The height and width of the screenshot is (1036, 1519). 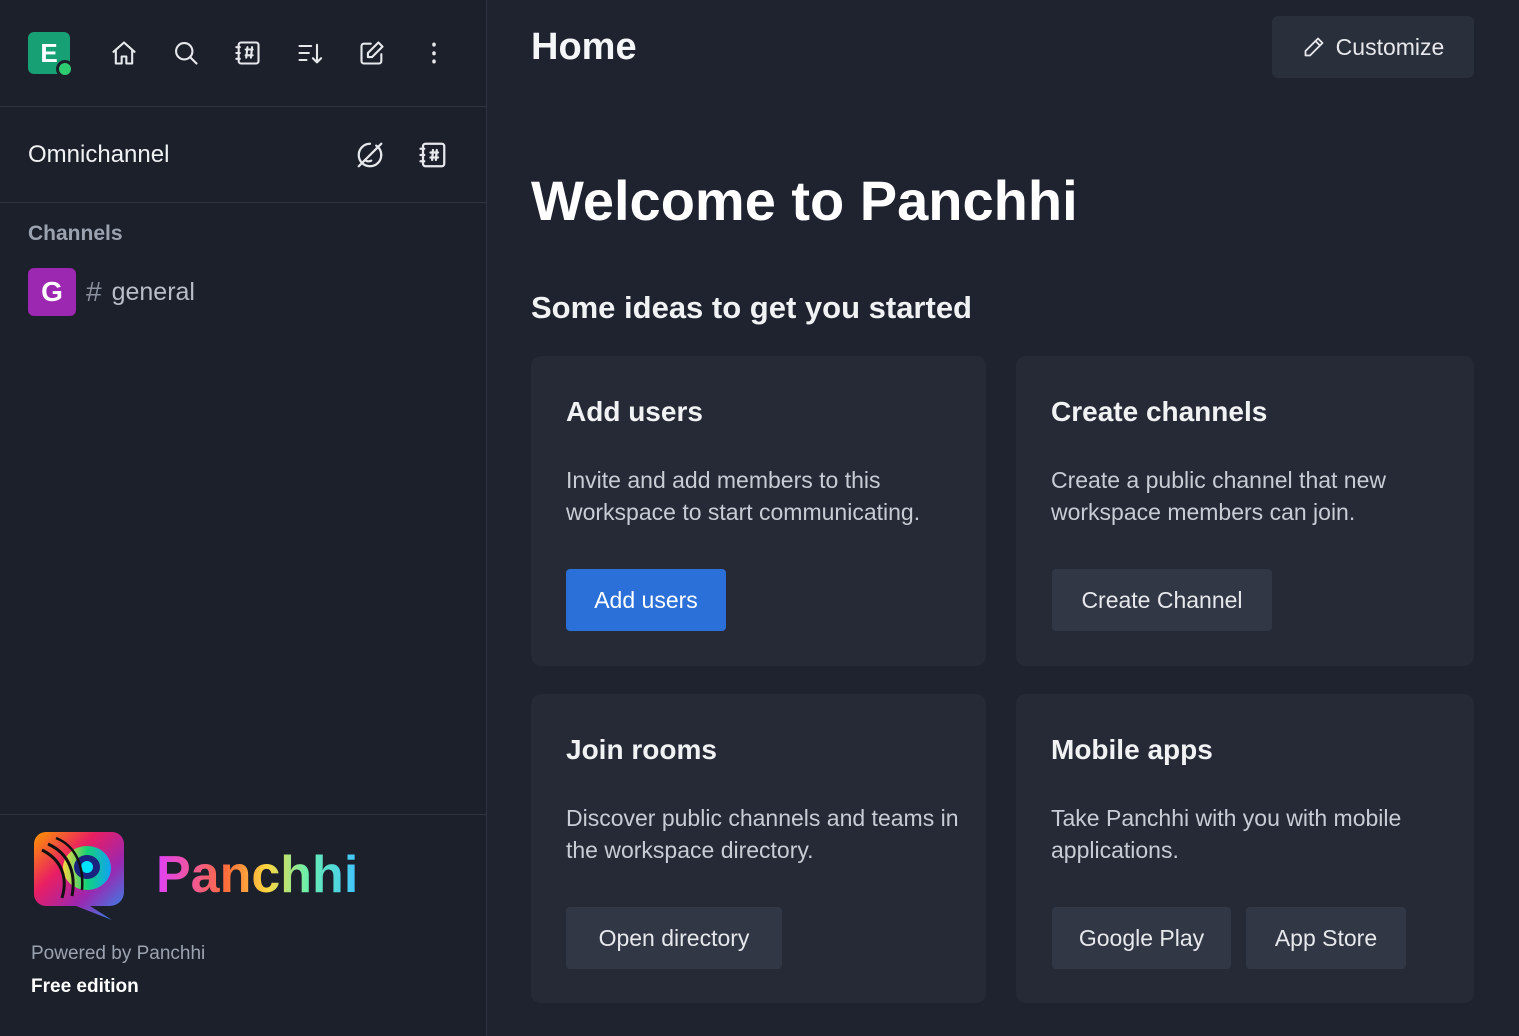 What do you see at coordinates (65, 69) in the screenshot?
I see `online-status-dot` at bounding box center [65, 69].